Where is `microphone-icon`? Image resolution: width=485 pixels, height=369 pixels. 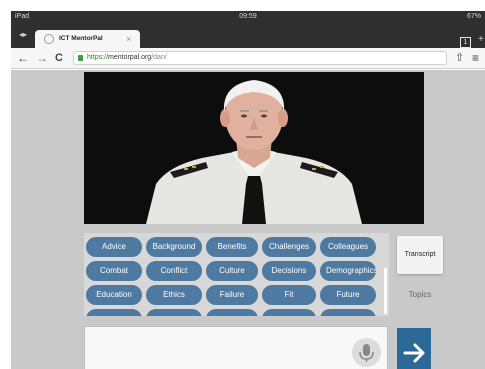 microphone-icon is located at coordinates (366, 353).